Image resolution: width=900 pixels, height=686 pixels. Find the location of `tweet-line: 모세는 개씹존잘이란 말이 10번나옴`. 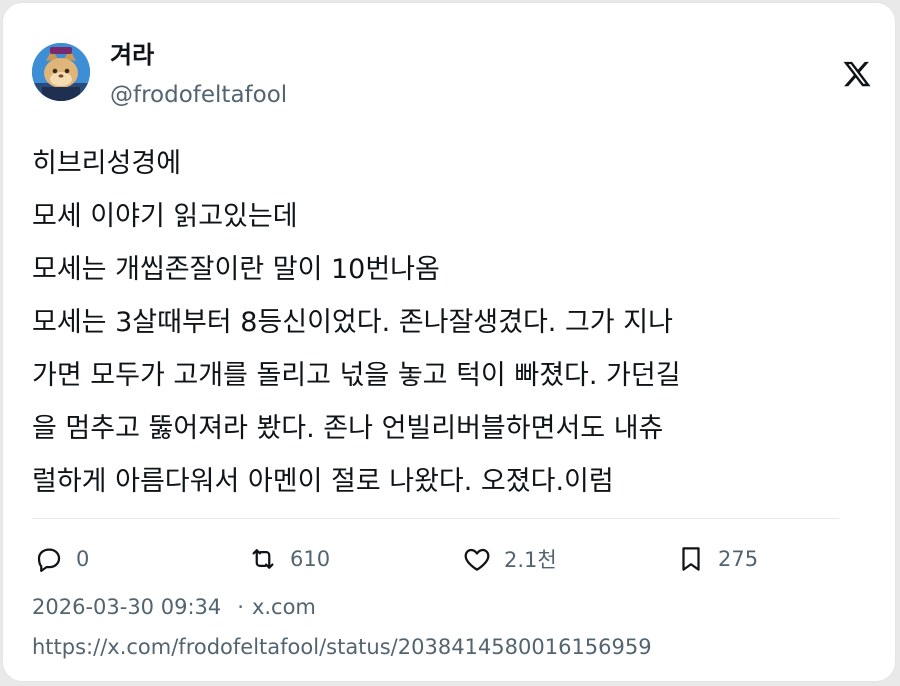

tweet-line: 모세는 개씹존잘이란 말이 10번나옴 is located at coordinates (236, 269).